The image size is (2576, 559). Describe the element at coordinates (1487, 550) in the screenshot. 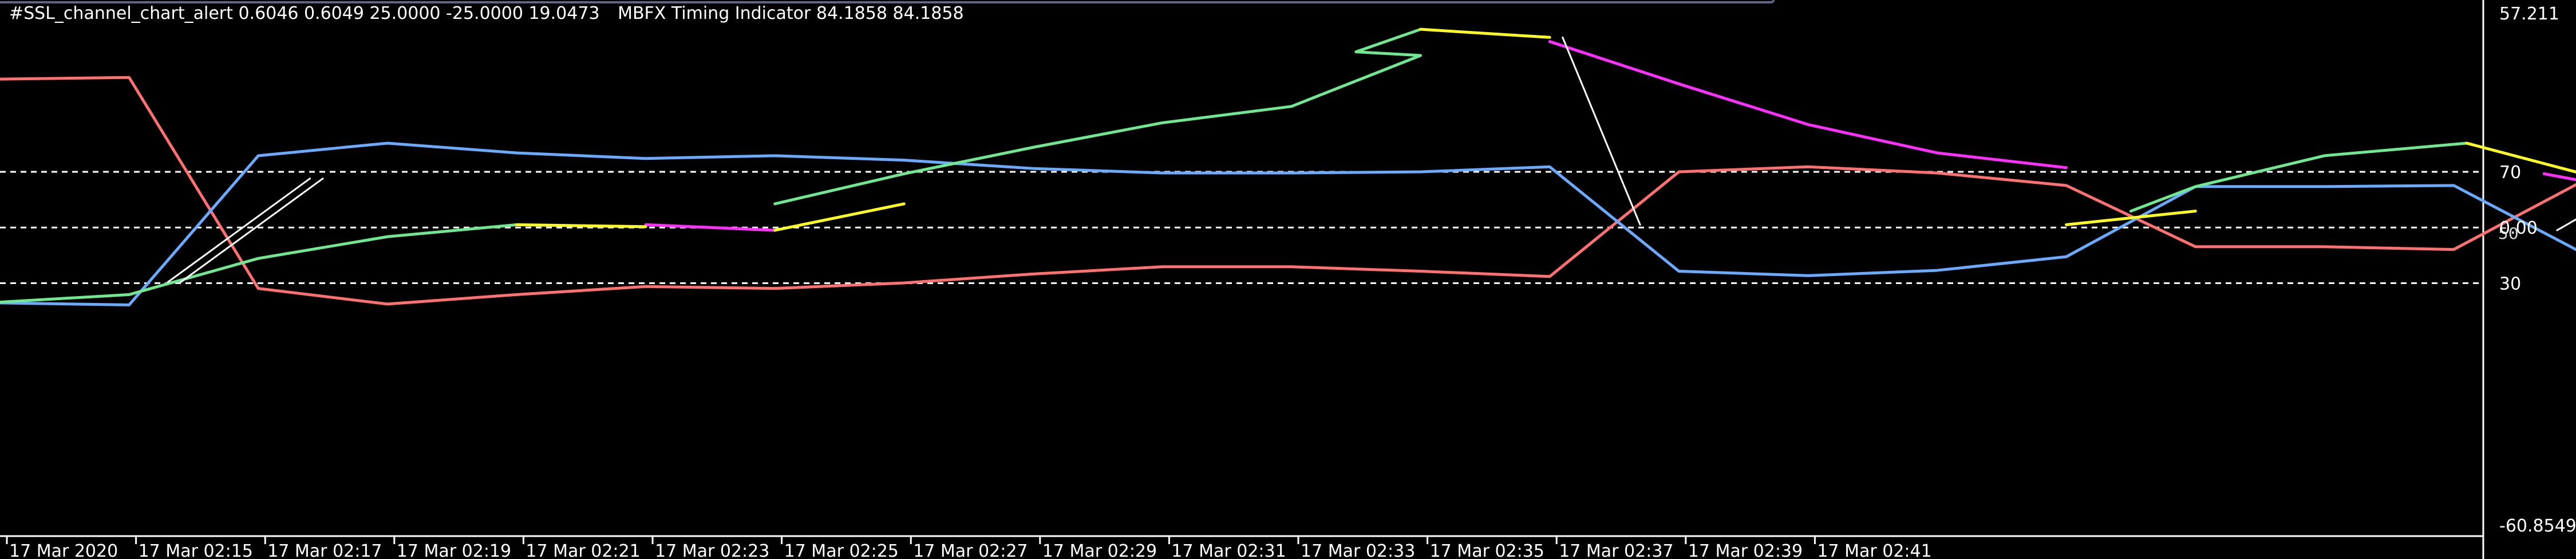

I see `x-tick-label-11: 17 Mar 02:35` at that location.